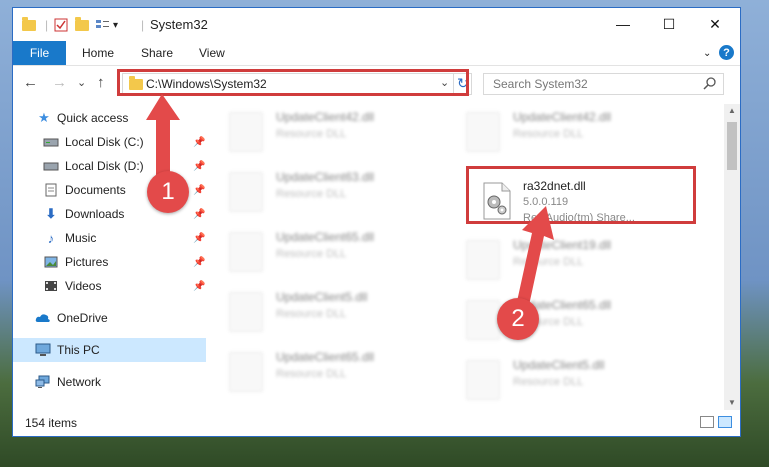  Describe the element at coordinates (104, 25) in the screenshot. I see `view-options-icon` at that location.